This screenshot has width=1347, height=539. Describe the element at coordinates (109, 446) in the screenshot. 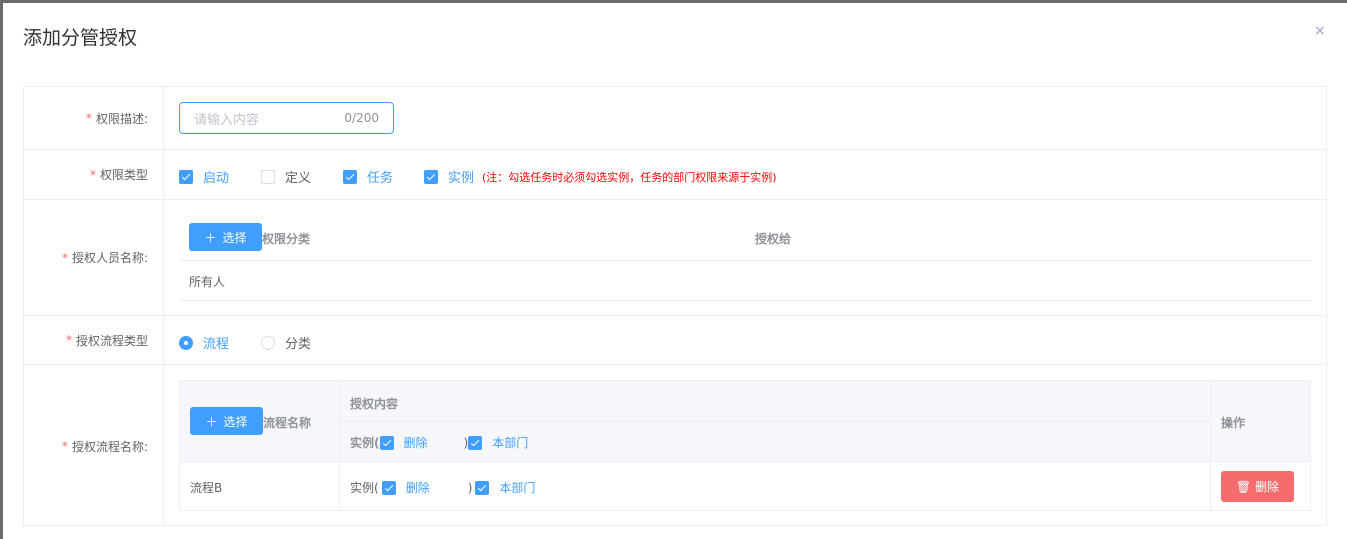

I see `label: 授权流程名称:` at that location.